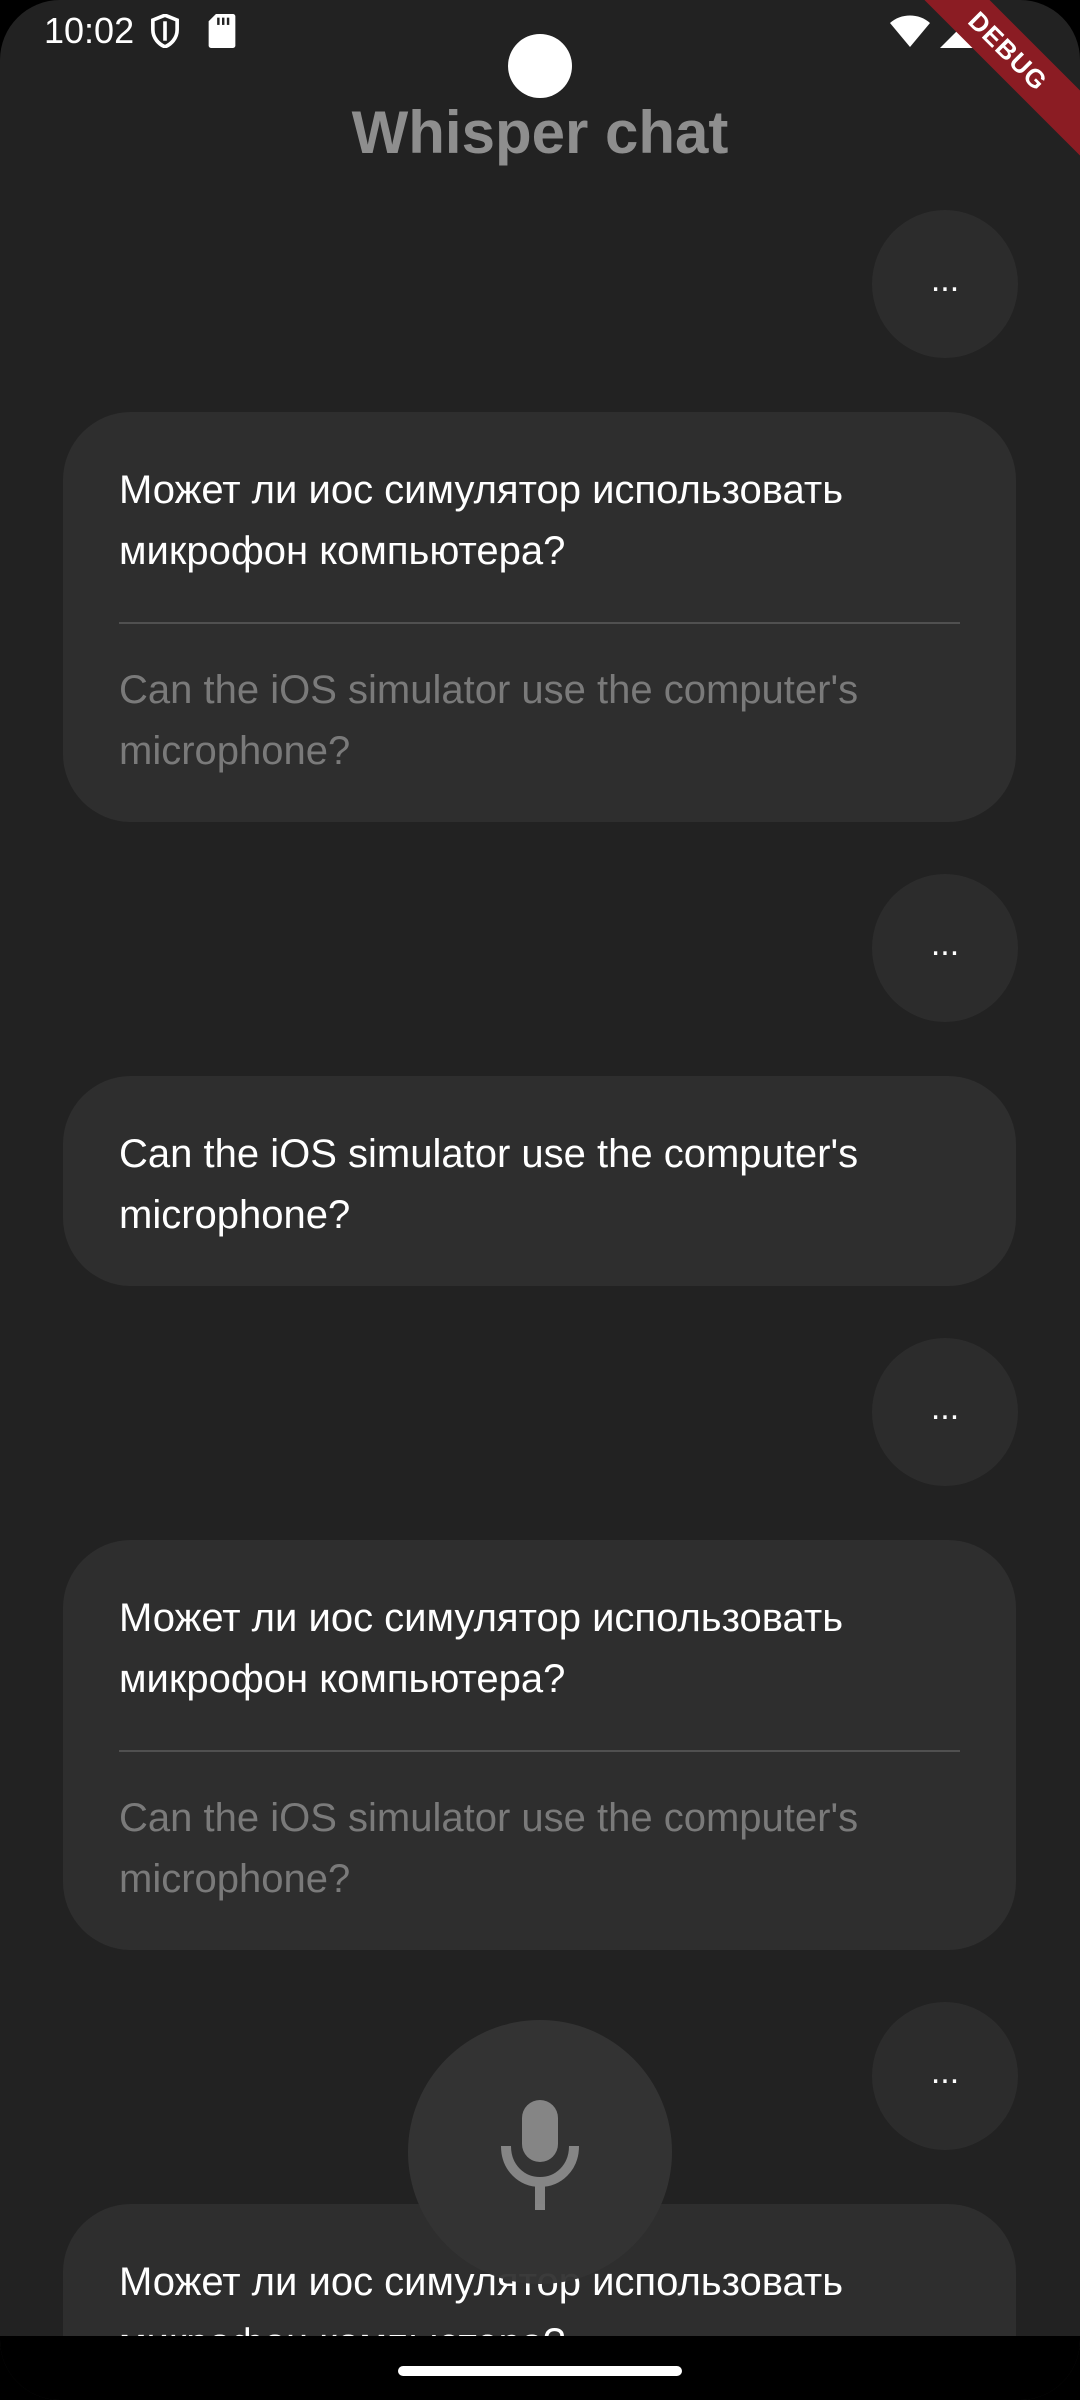 This screenshot has width=1080, height=2400. What do you see at coordinates (540, 132) in the screenshot?
I see `page-title: Whisper chat` at bounding box center [540, 132].